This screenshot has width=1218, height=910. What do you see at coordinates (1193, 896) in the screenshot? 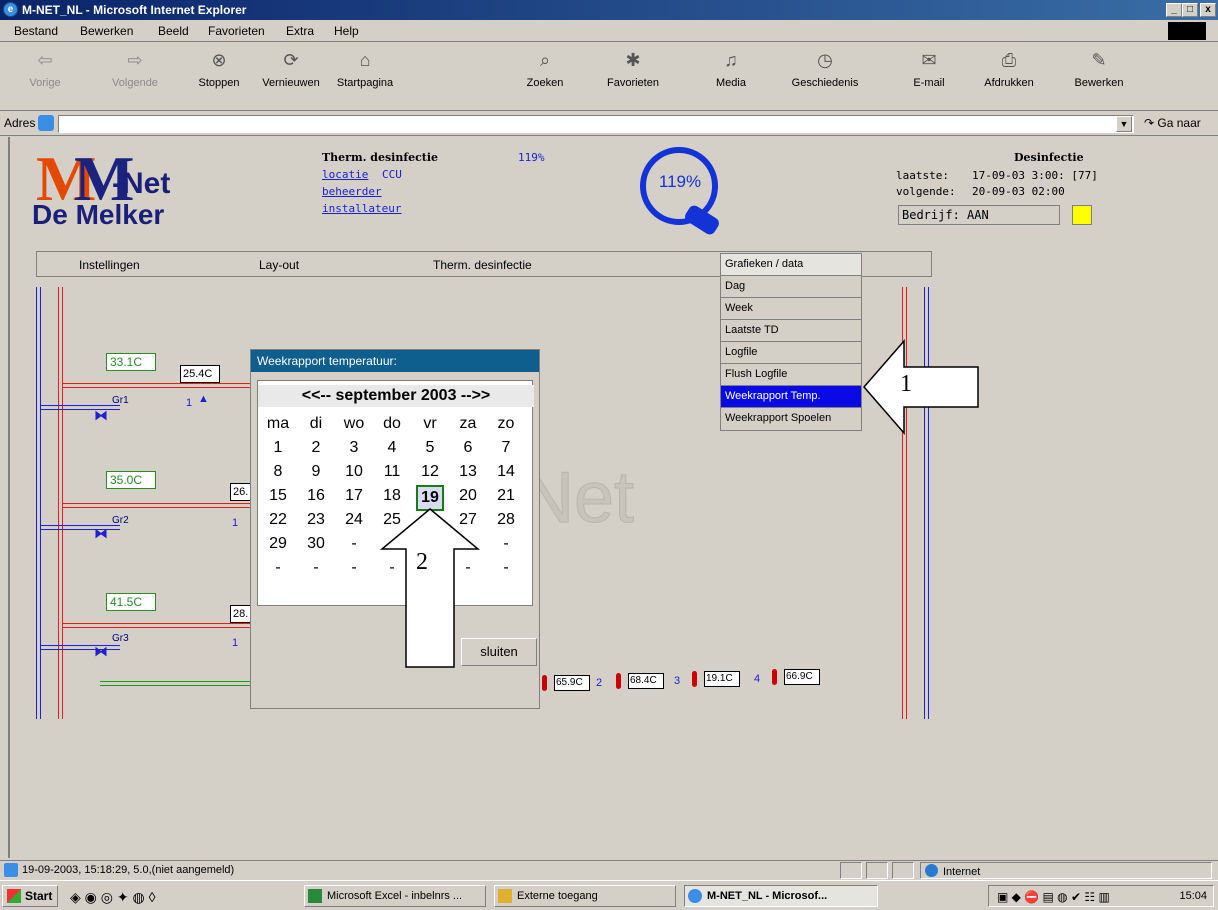
I see `clock: 15:04` at bounding box center [1193, 896].